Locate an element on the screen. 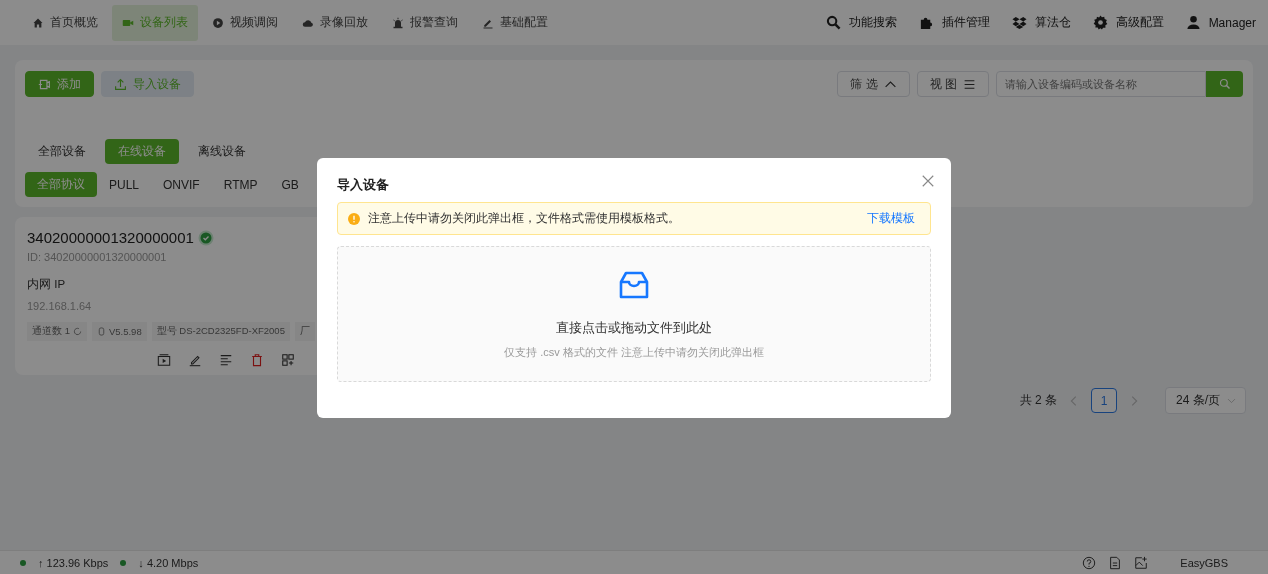  menu-icon is located at coordinates (969, 84).